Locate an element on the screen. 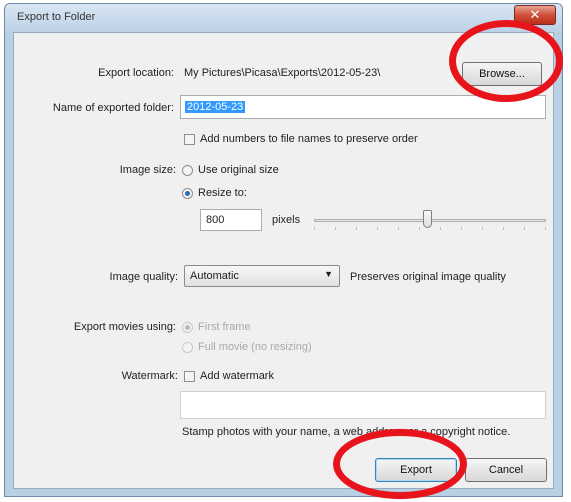 The image size is (571, 502). close-button: ✕ is located at coordinates (535, 15).